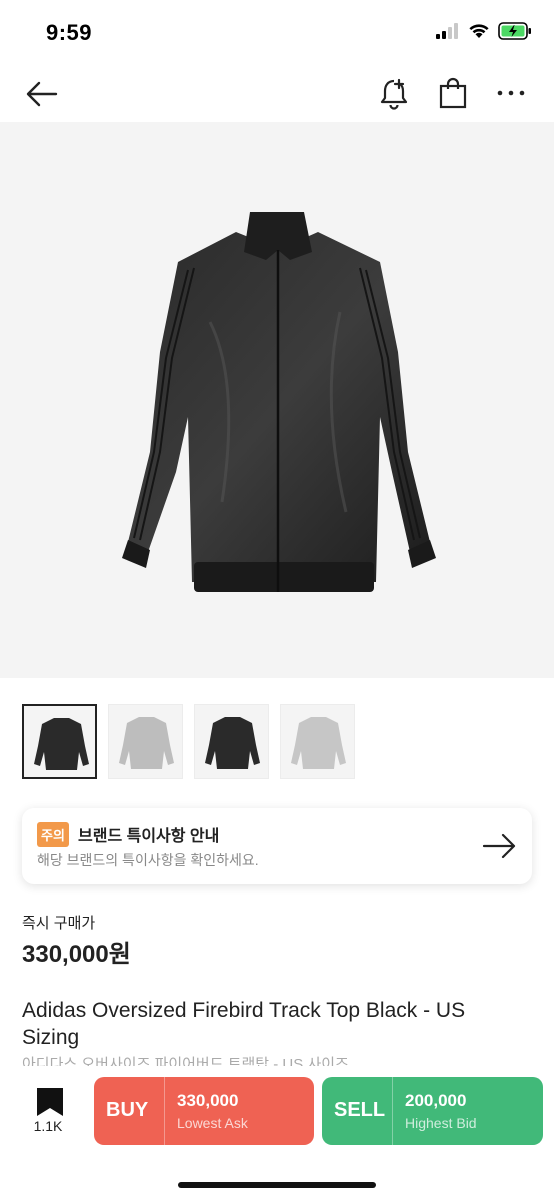  What do you see at coordinates (453, 93) in the screenshot?
I see `shopping-bag-icon` at bounding box center [453, 93].